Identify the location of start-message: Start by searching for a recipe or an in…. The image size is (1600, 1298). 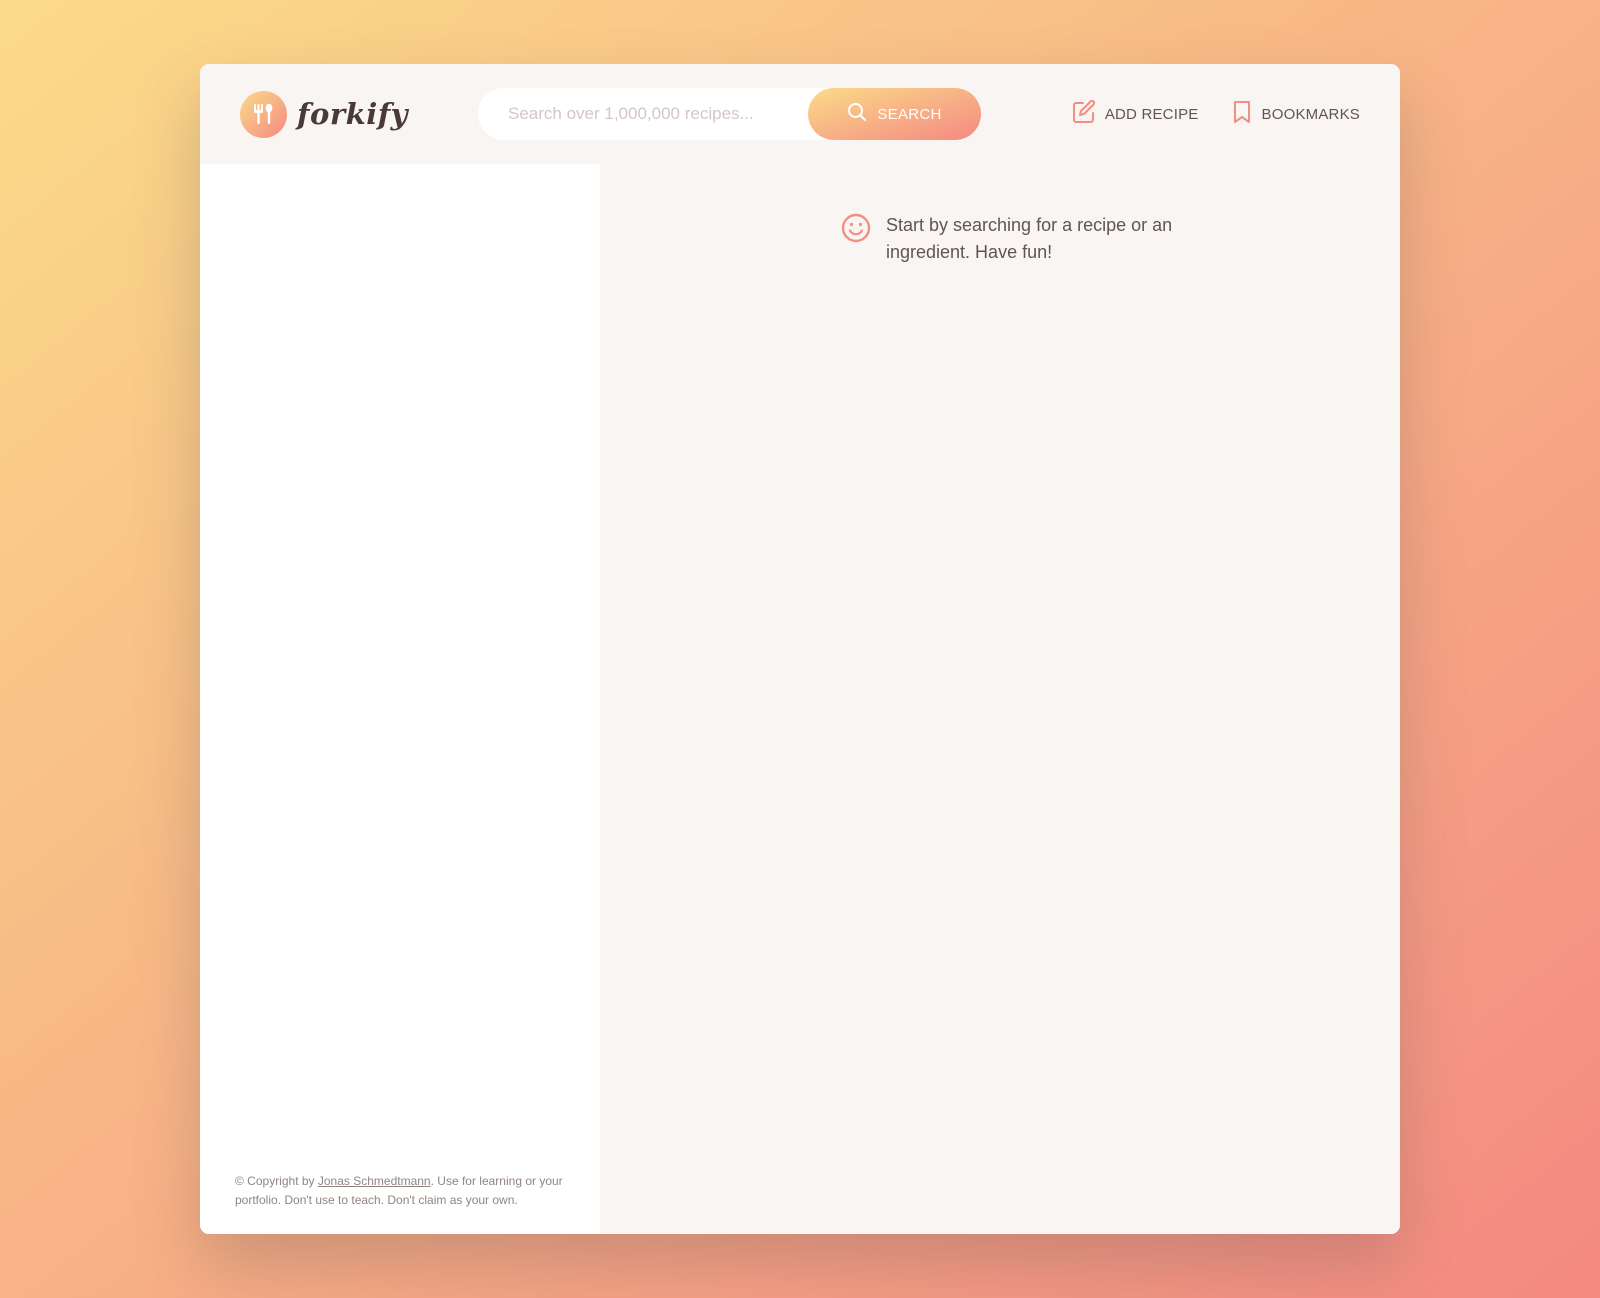
(1010, 239).